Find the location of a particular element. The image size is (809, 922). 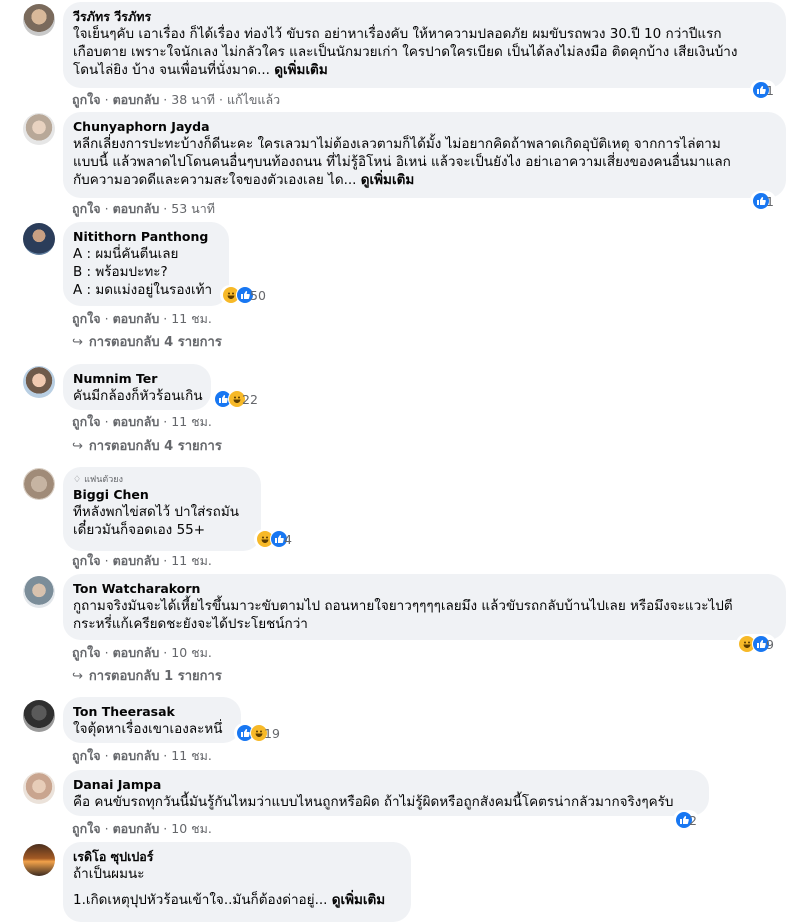

comment-text is located at coordinates (236, 887).